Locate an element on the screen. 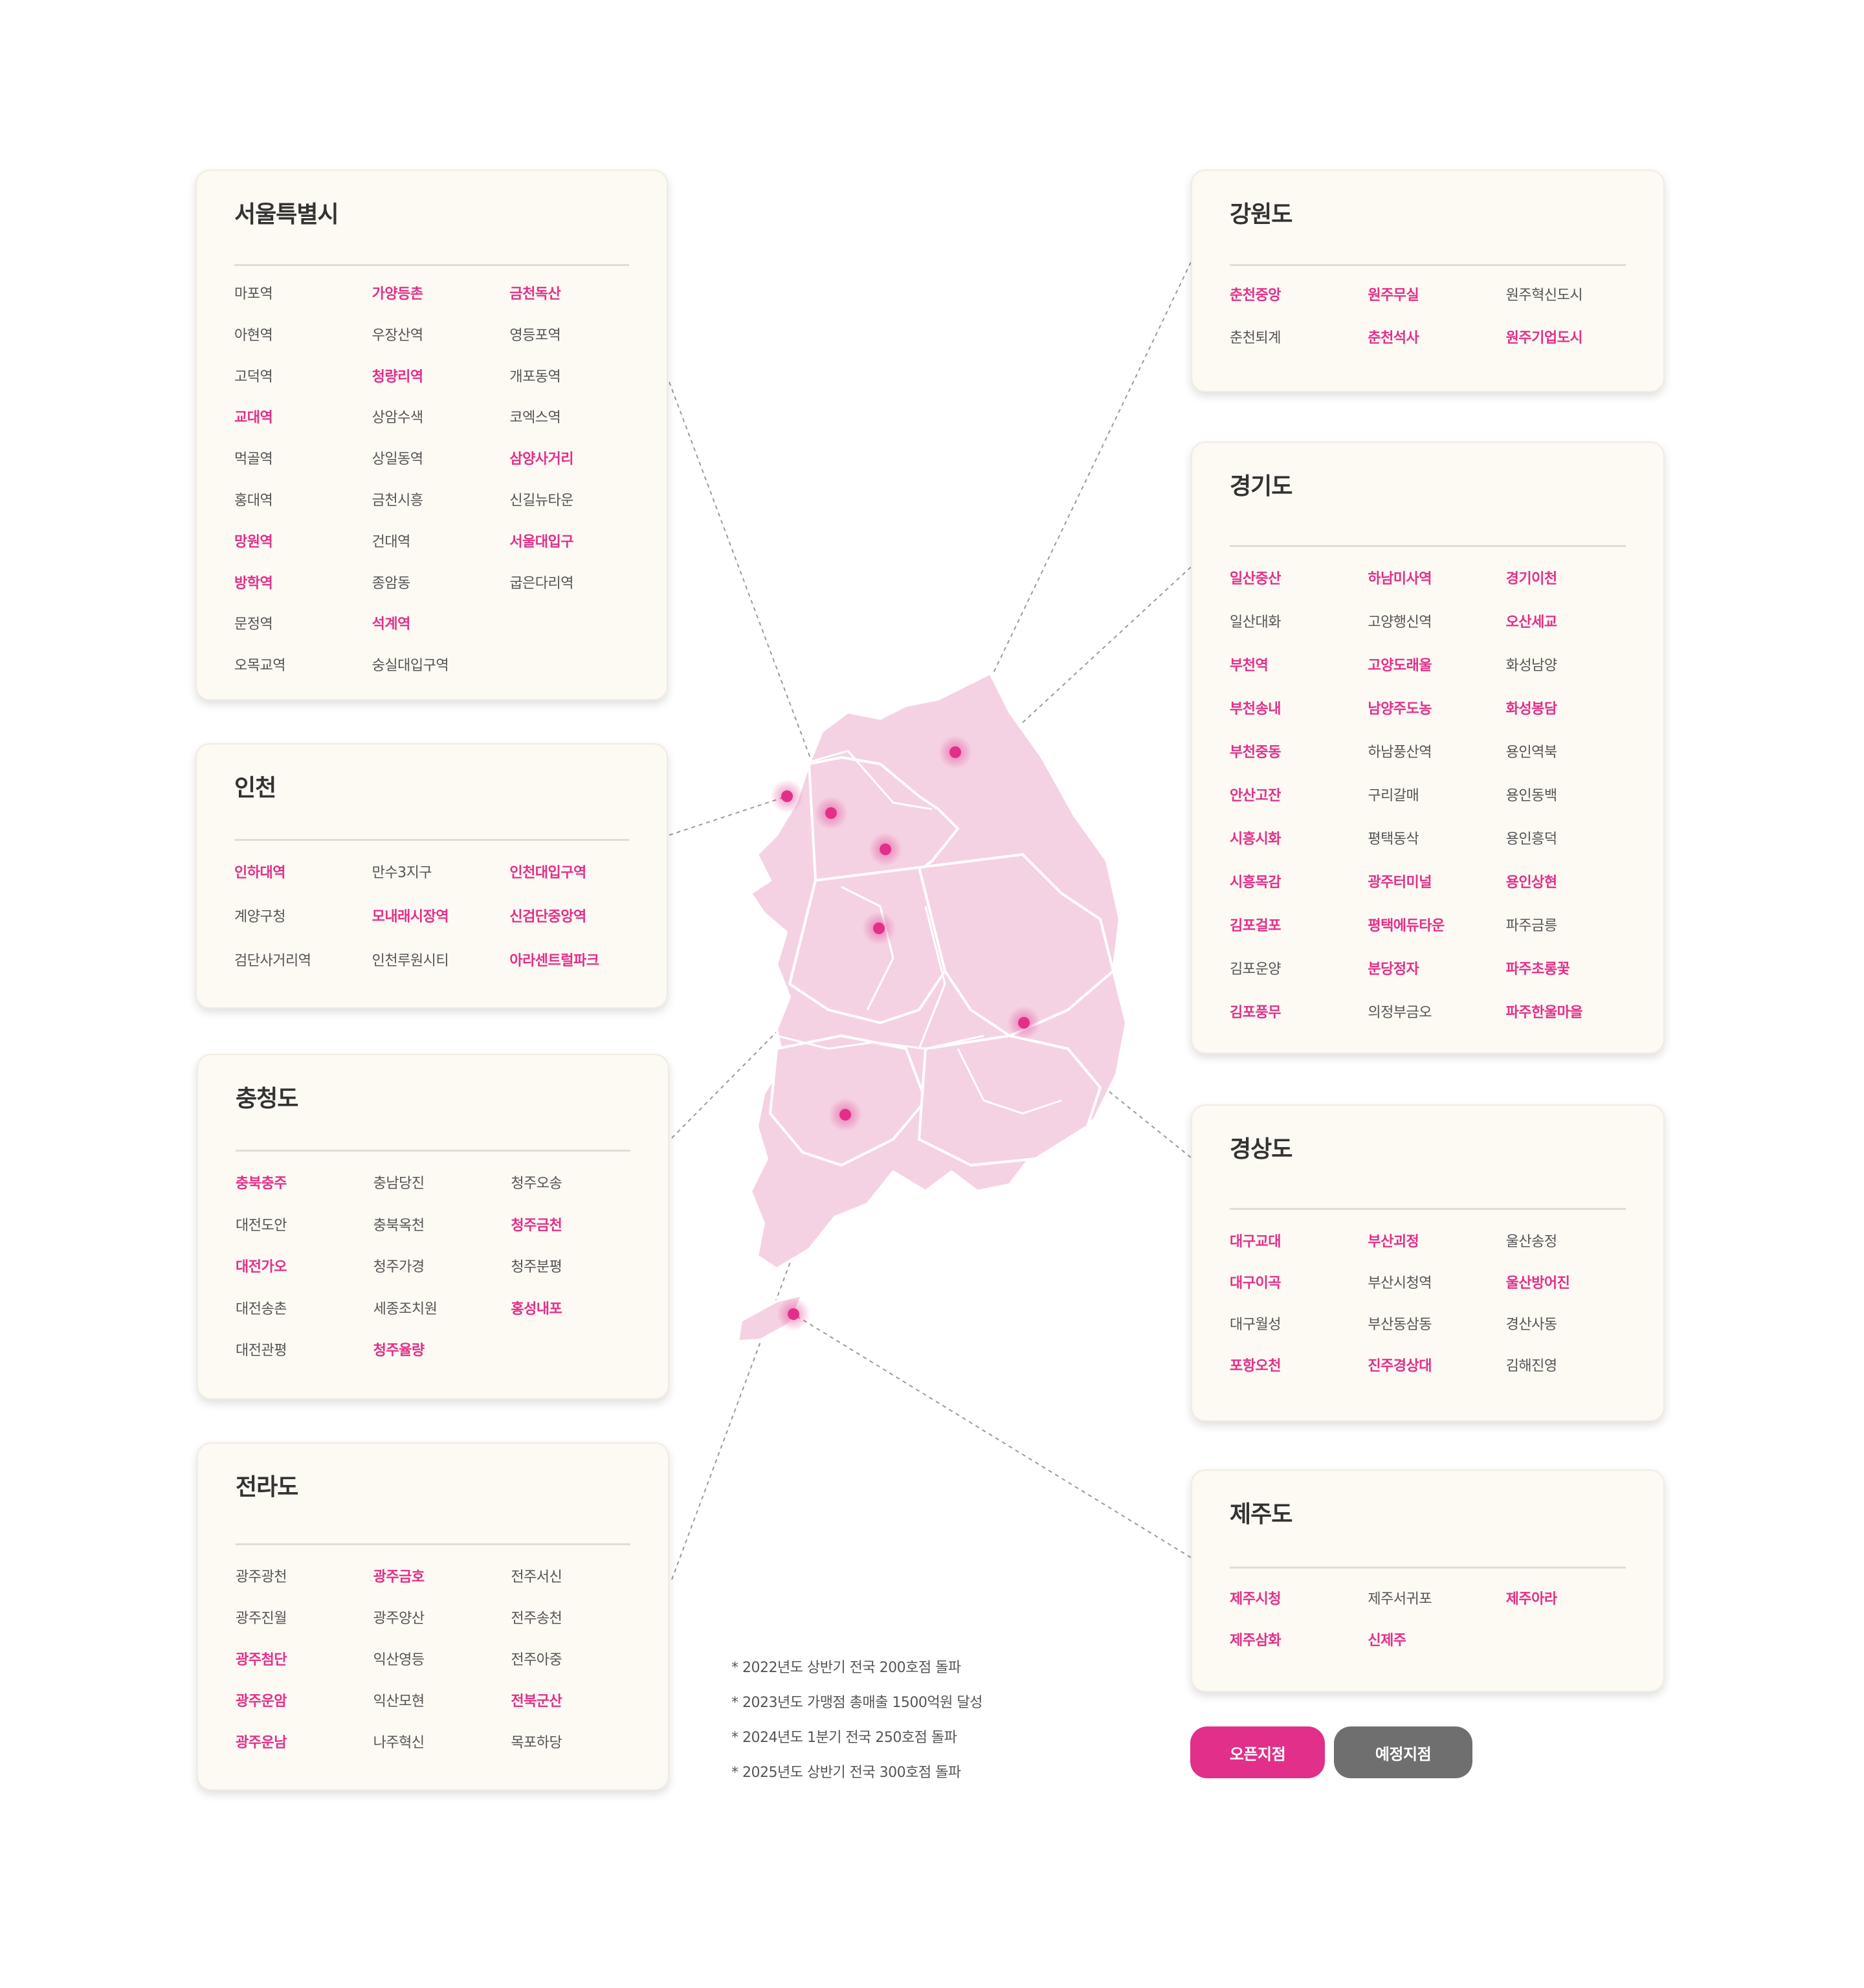 The image size is (1864, 1988). store-planned: 익산영등 is located at coordinates (442, 1669).